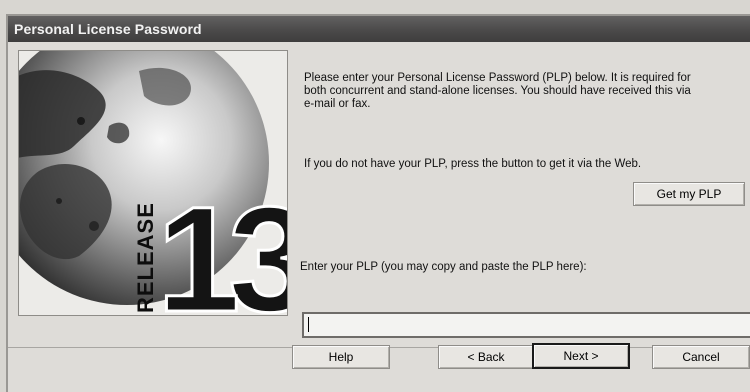 The width and height of the screenshot is (750, 392). Describe the element at coordinates (337, 104) in the screenshot. I see `instructions-line-3: e-mail or fax.` at that location.